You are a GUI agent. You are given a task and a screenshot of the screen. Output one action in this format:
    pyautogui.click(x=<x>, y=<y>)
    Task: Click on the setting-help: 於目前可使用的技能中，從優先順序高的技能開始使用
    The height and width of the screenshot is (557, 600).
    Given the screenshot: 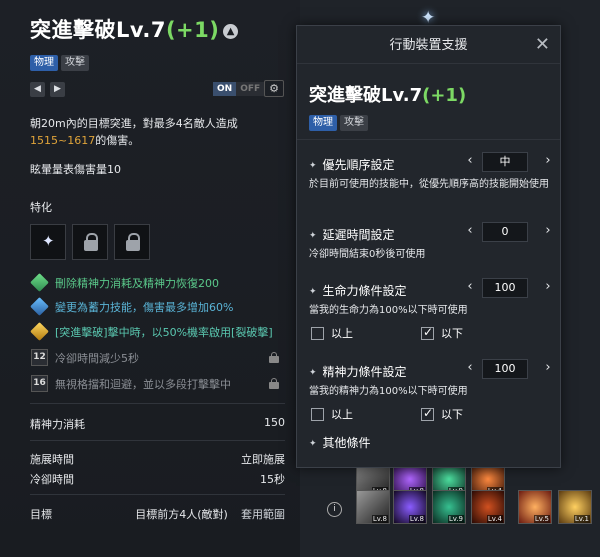 What is the action you would take?
    pyautogui.click(x=429, y=184)
    